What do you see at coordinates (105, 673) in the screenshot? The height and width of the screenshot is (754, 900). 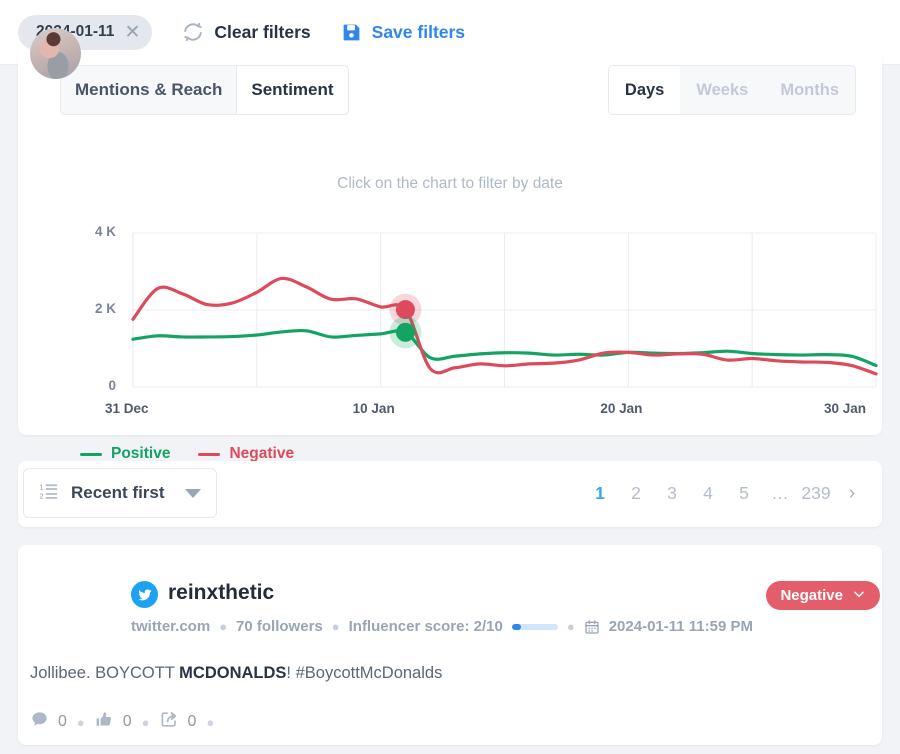 I see `mention-text-before: Jollibee. BOYCOTT` at bounding box center [105, 673].